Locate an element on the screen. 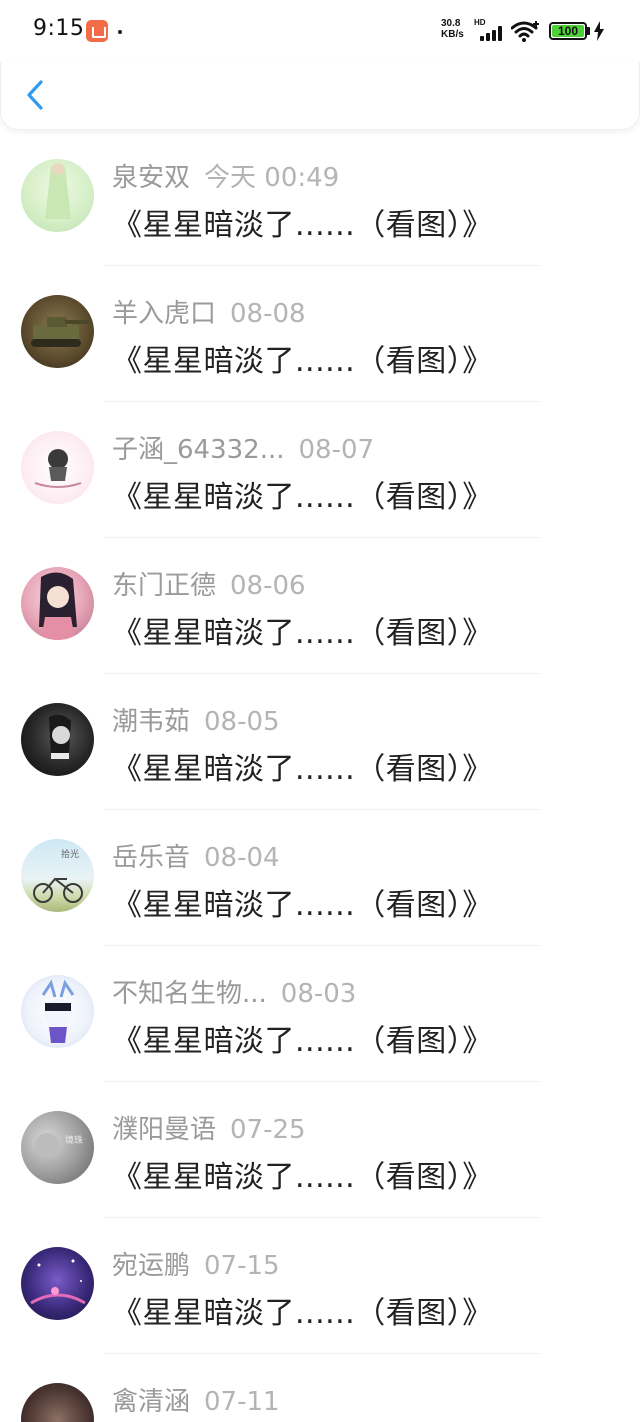 The height and width of the screenshot is (1422, 640). message-date: 08-06 is located at coordinates (268, 586).